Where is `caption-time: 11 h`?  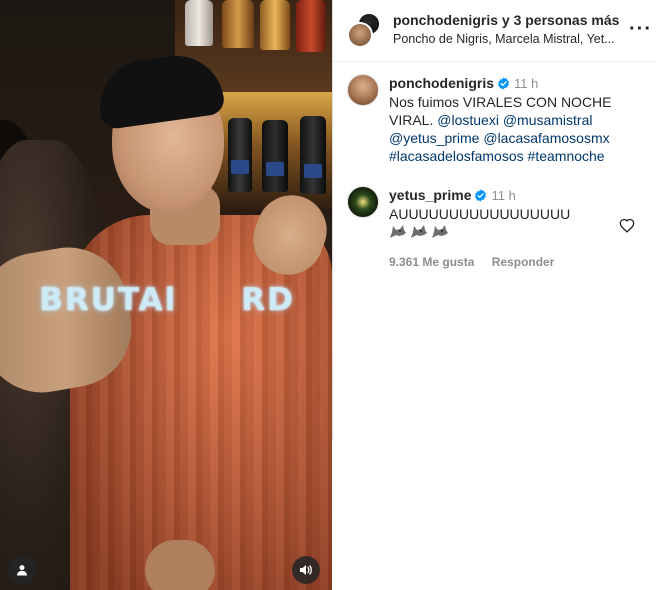
caption-time: 11 h is located at coordinates (526, 83).